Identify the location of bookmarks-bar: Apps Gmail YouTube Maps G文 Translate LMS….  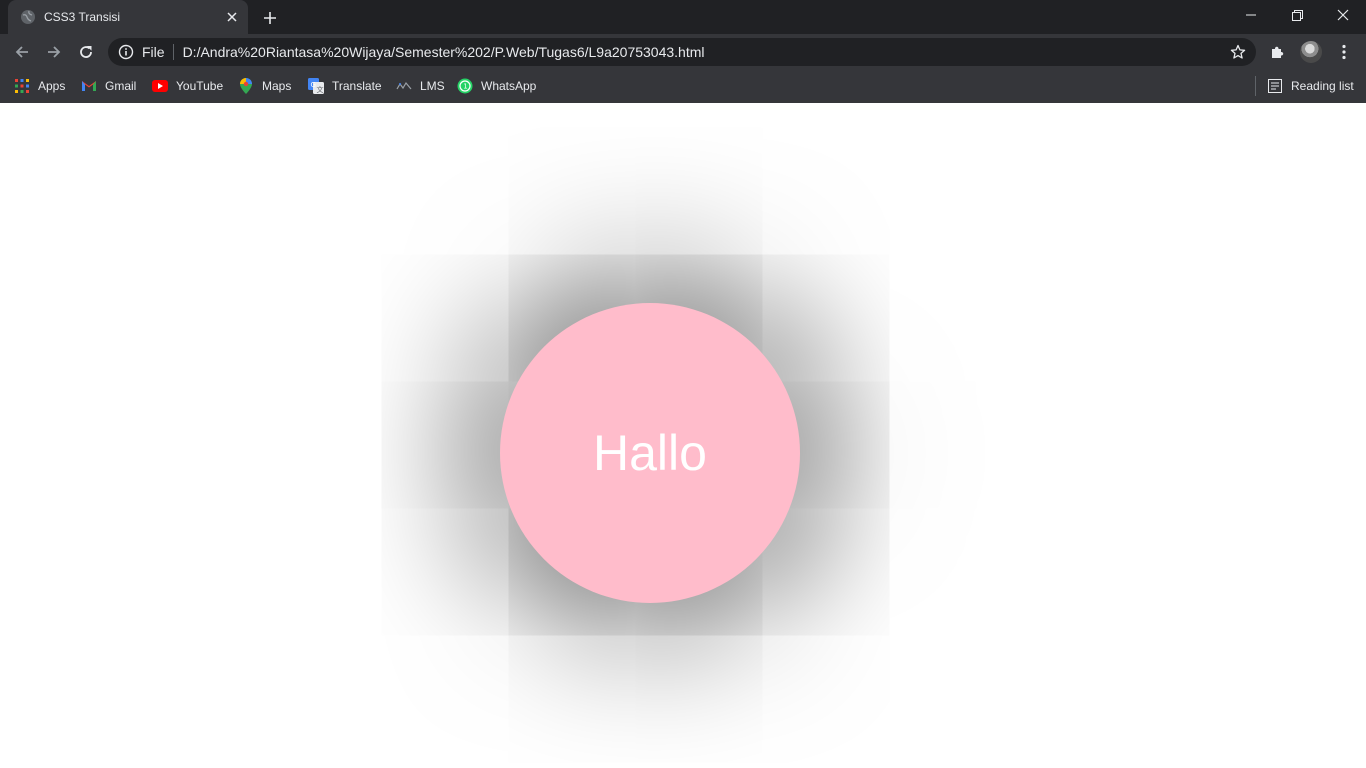
(683, 86).